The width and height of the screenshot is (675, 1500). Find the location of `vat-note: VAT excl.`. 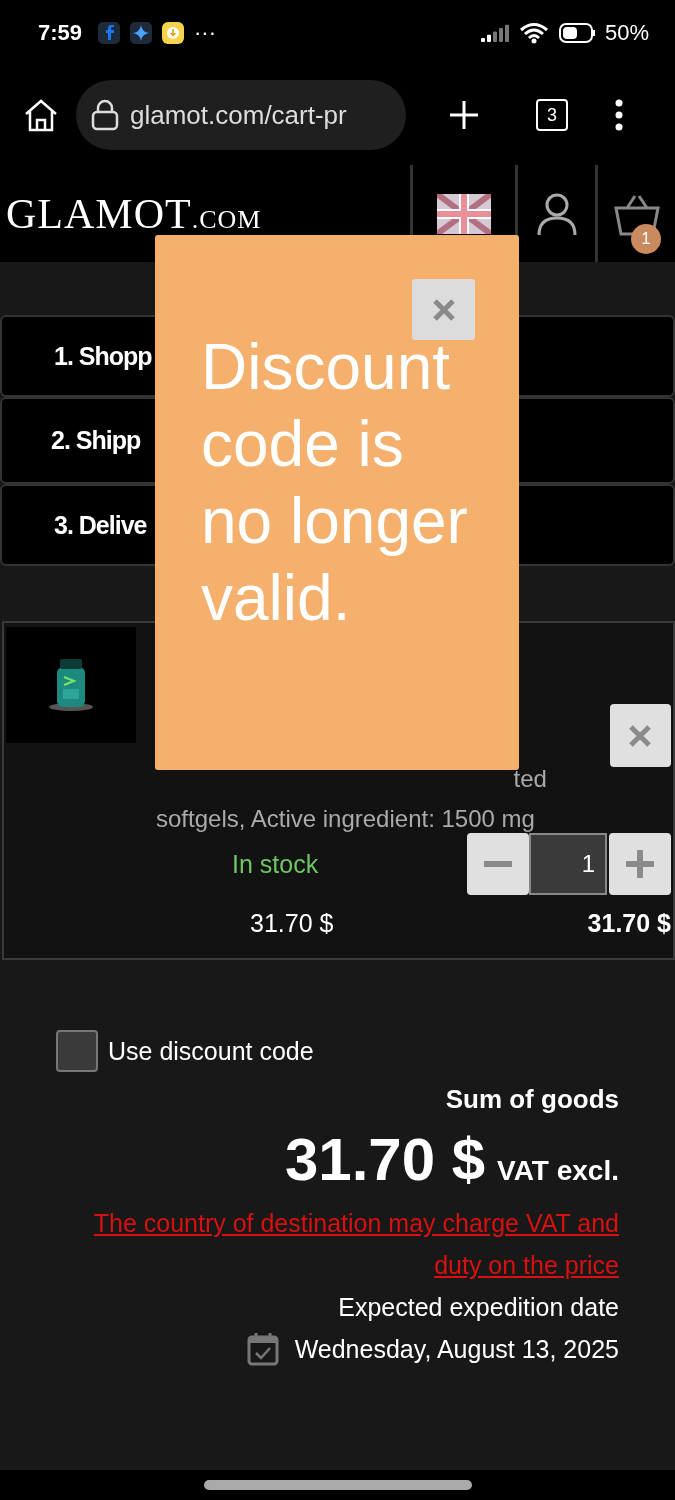

vat-note: VAT excl. is located at coordinates (558, 1171).